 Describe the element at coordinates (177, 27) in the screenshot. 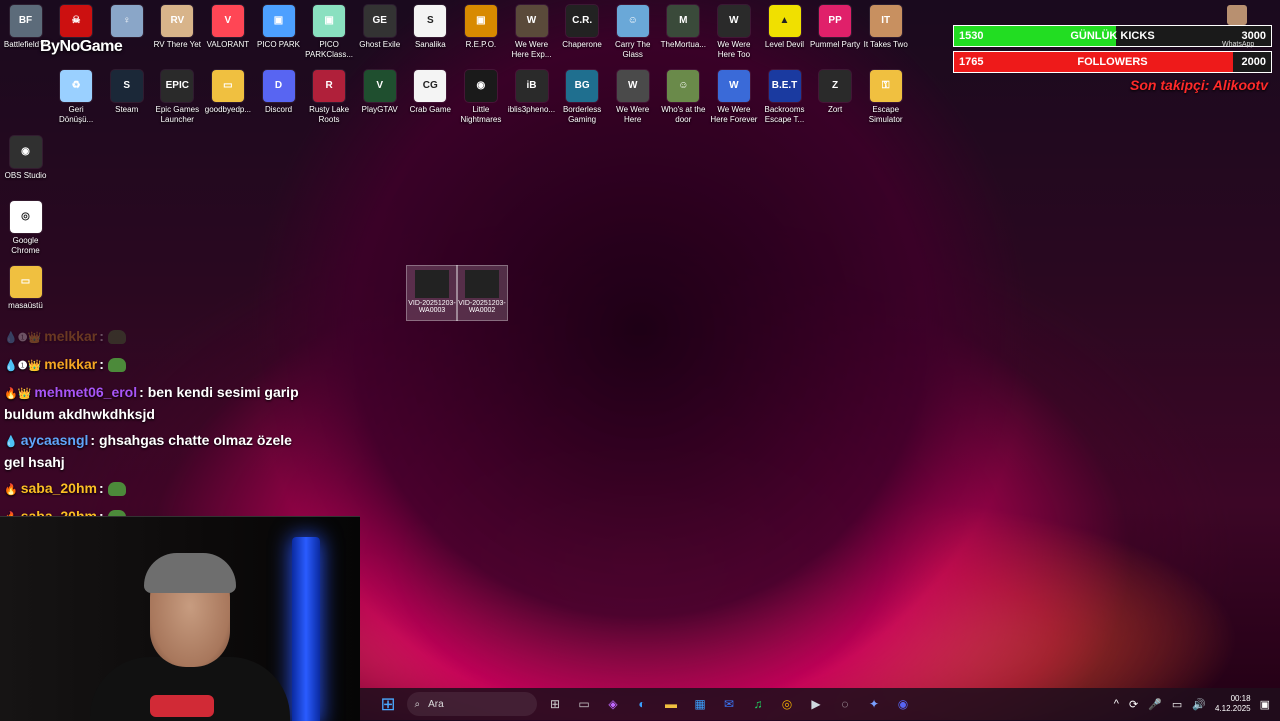

I see `desktop-icon: RV RV There Yet` at that location.